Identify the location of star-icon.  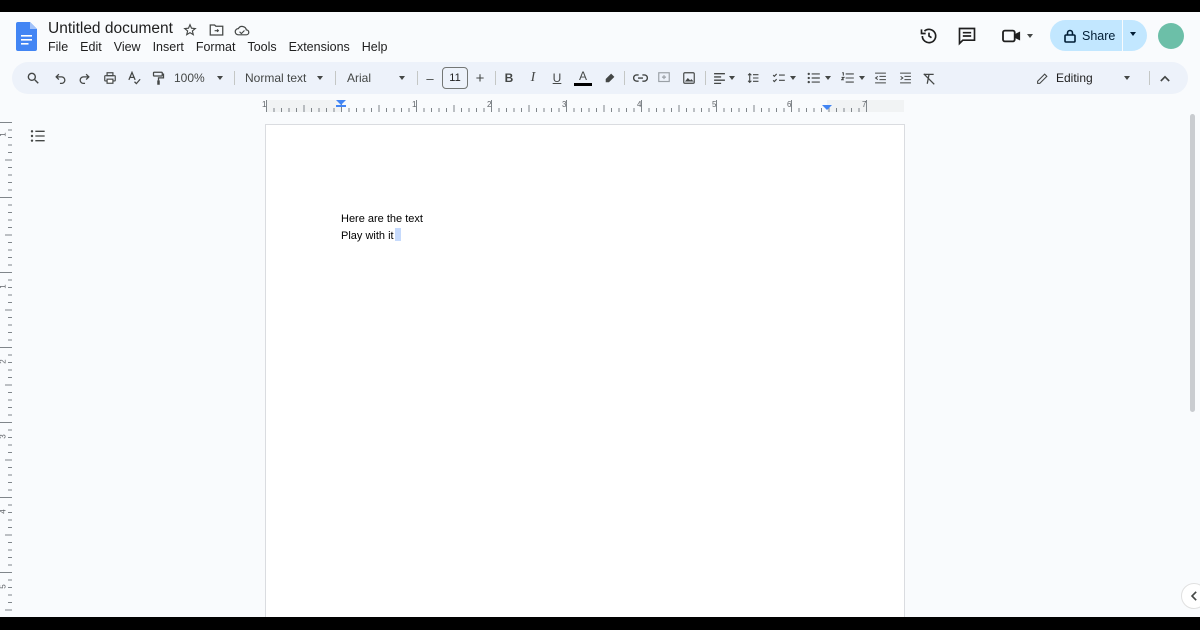
(190, 30).